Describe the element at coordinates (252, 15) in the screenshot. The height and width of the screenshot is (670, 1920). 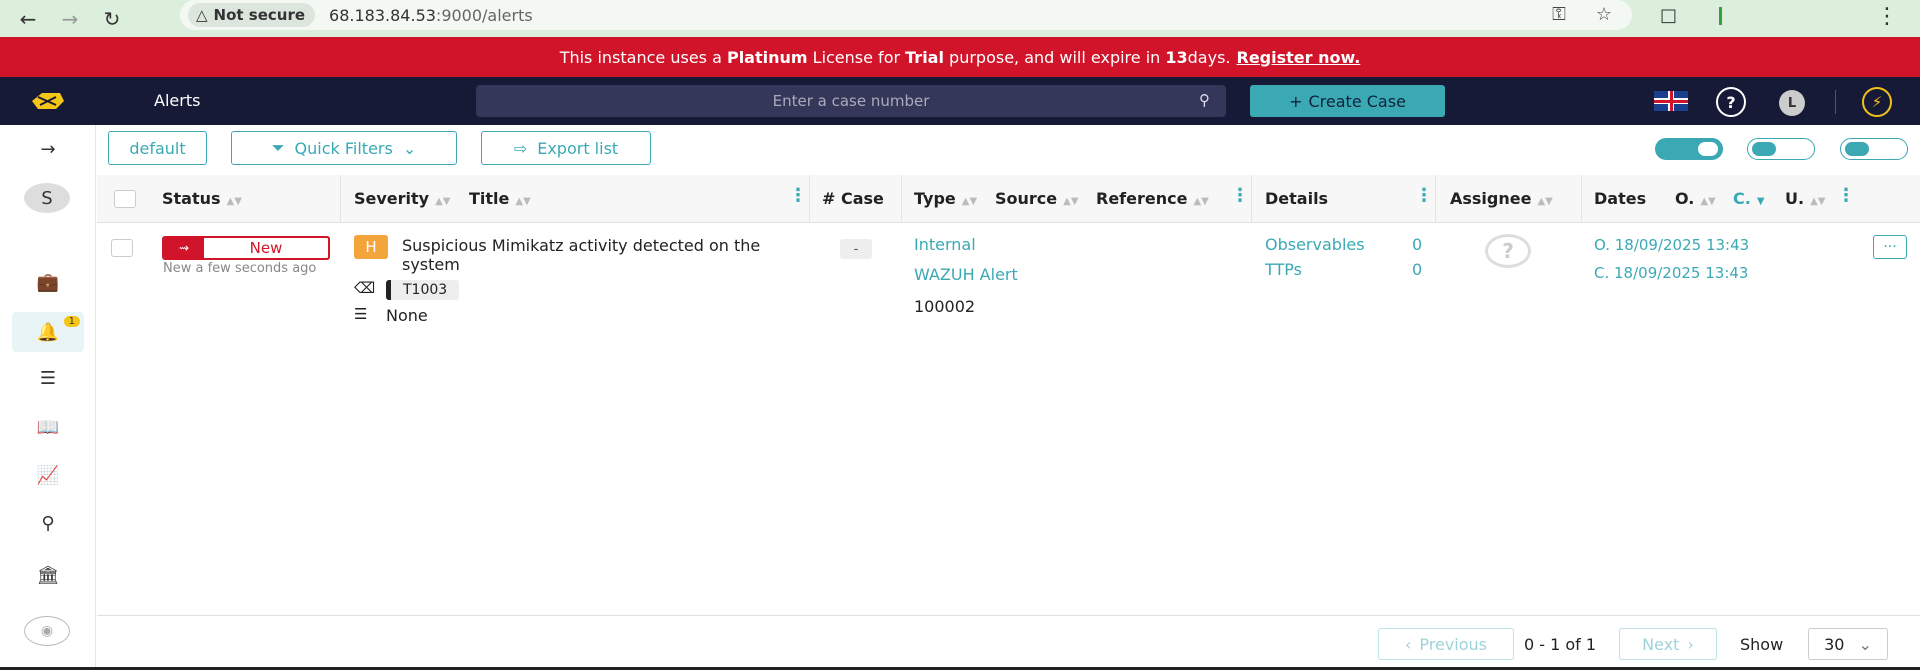
I see `not-secure-chip: △ Not secure` at that location.